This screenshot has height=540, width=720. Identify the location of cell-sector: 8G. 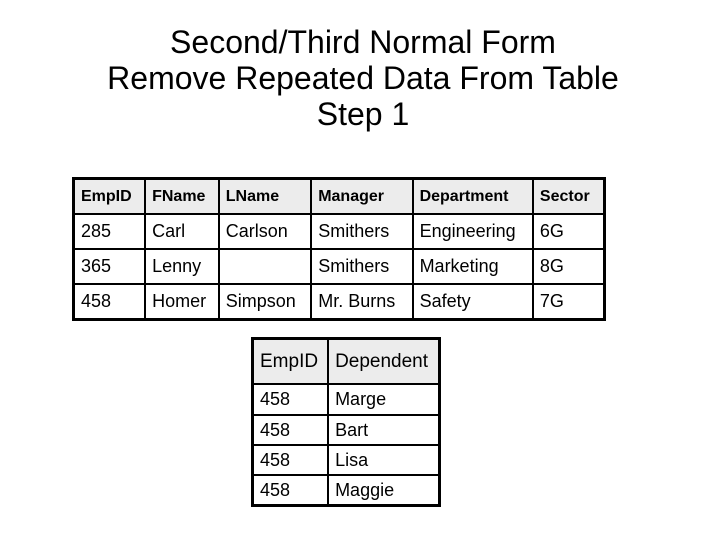
(568, 266).